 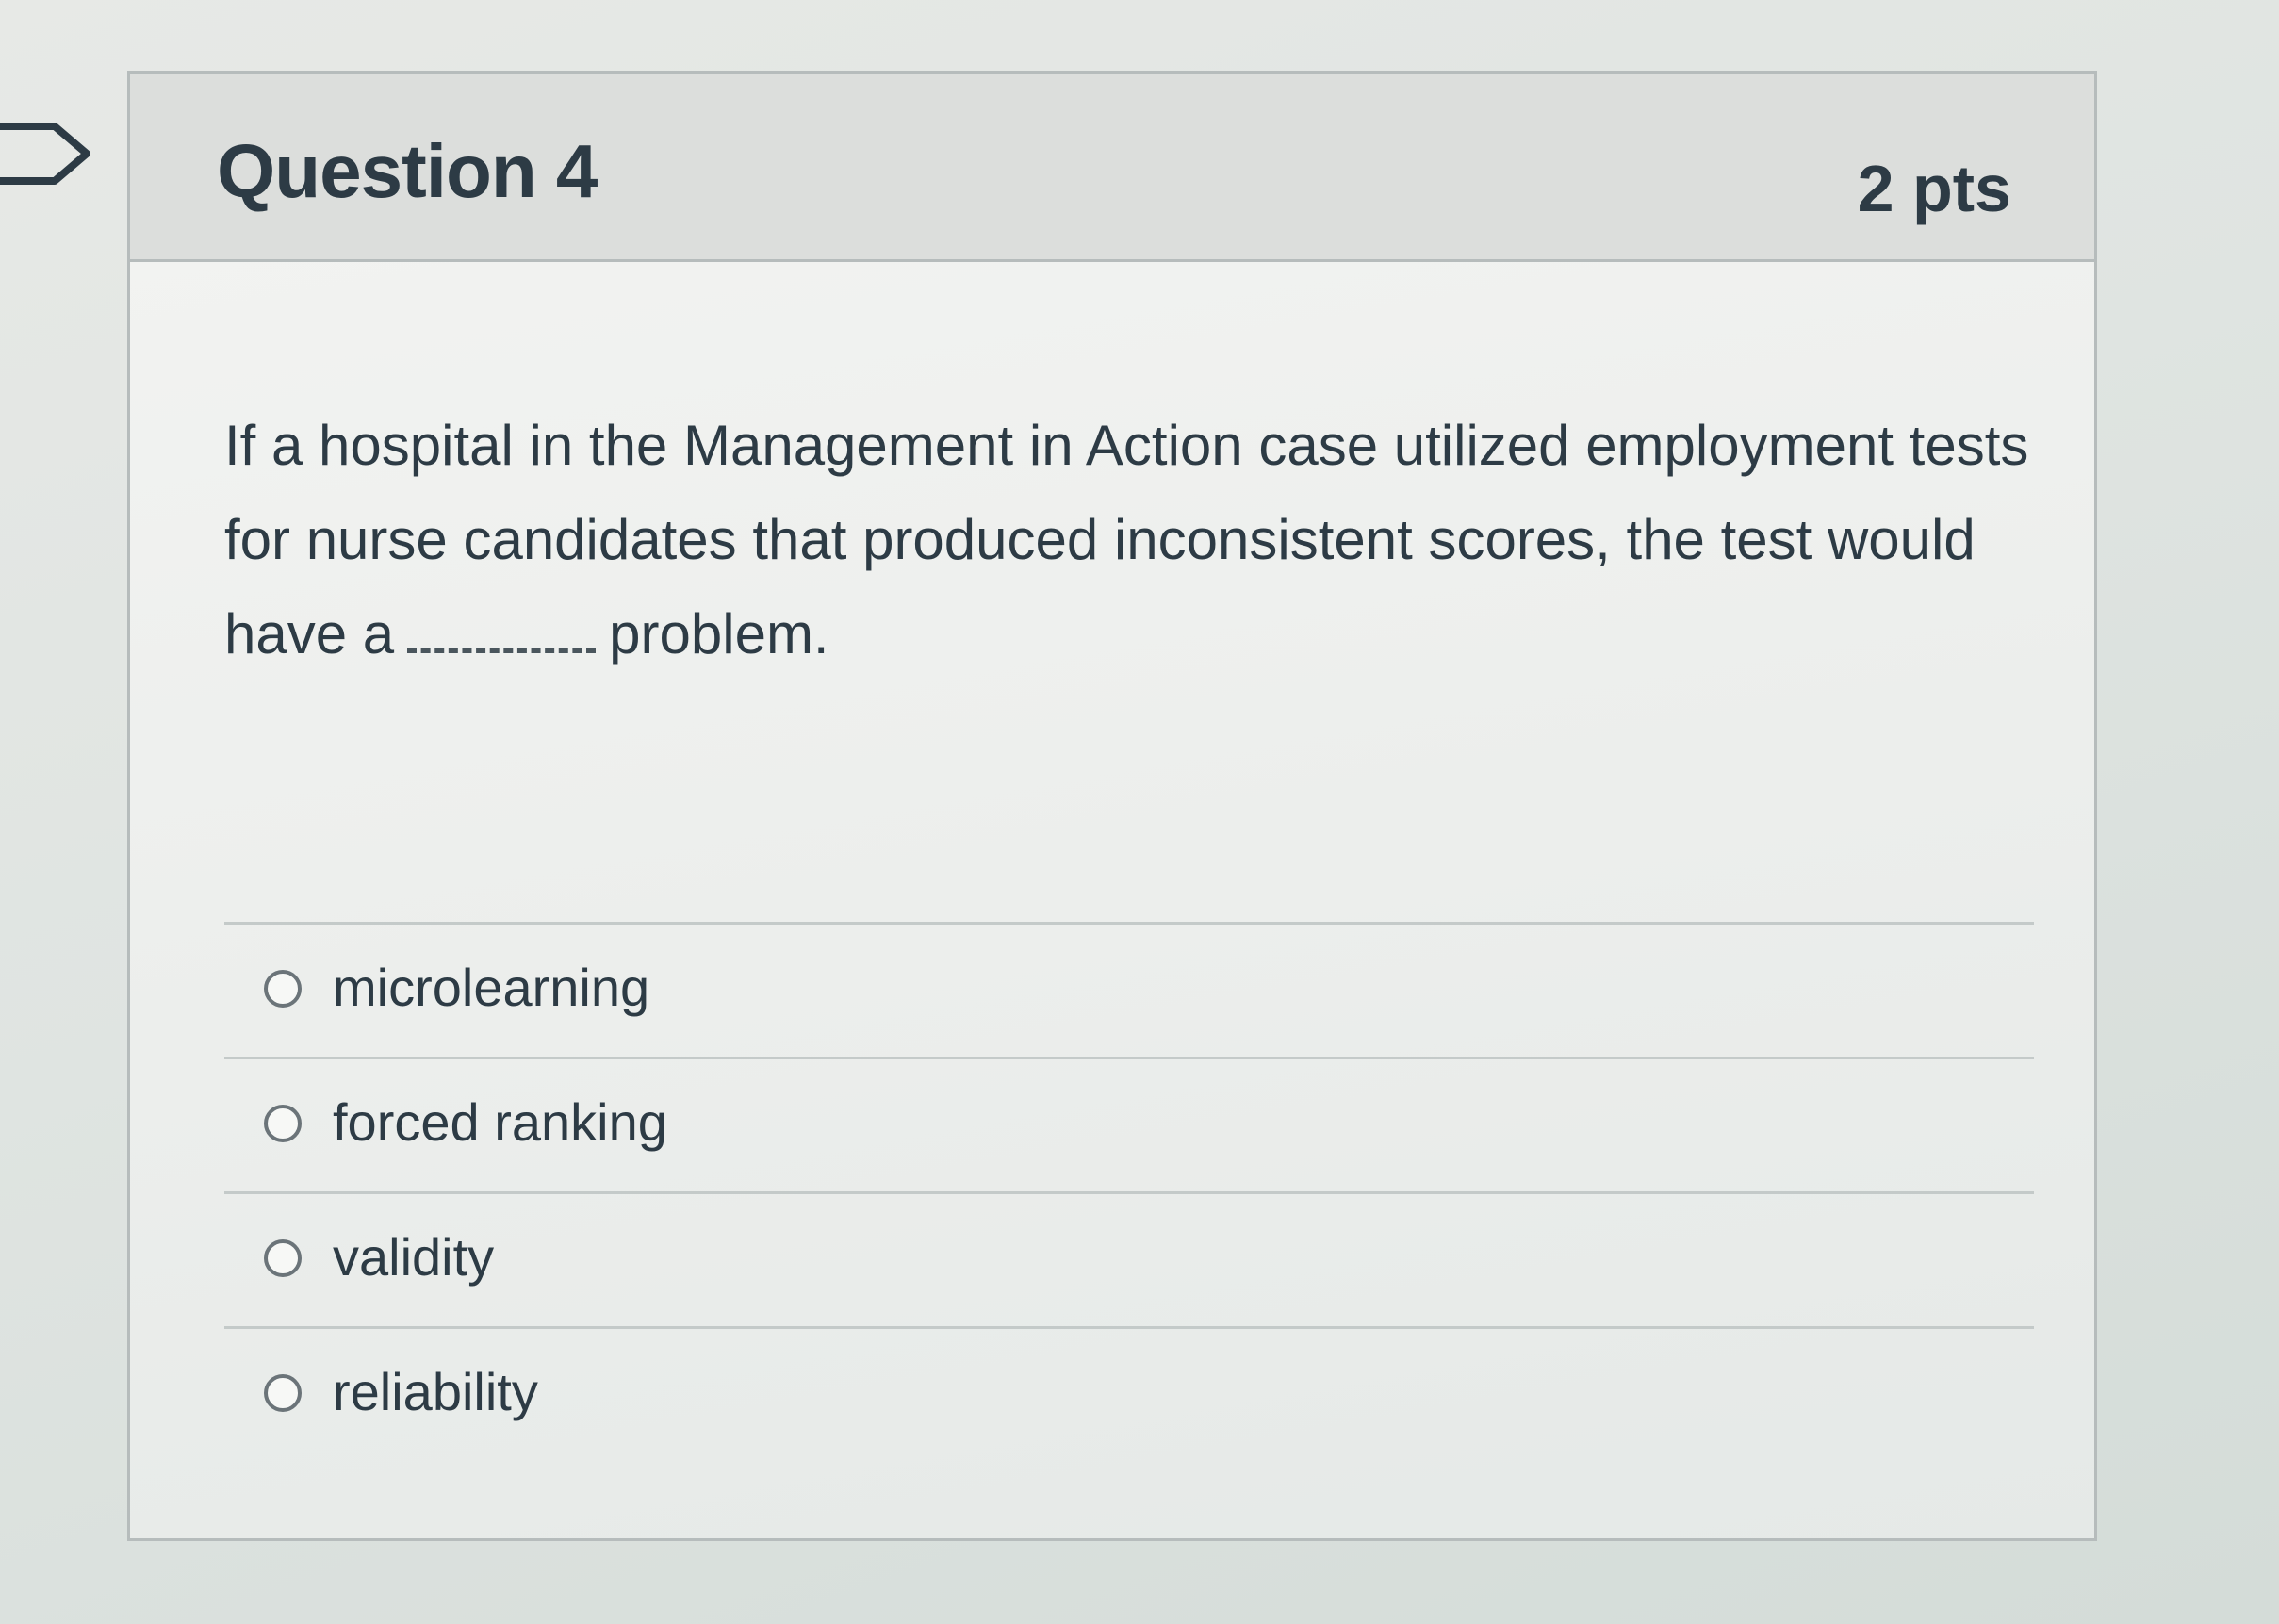 What do you see at coordinates (491, 987) in the screenshot?
I see `answer-label: microlearning` at bounding box center [491, 987].